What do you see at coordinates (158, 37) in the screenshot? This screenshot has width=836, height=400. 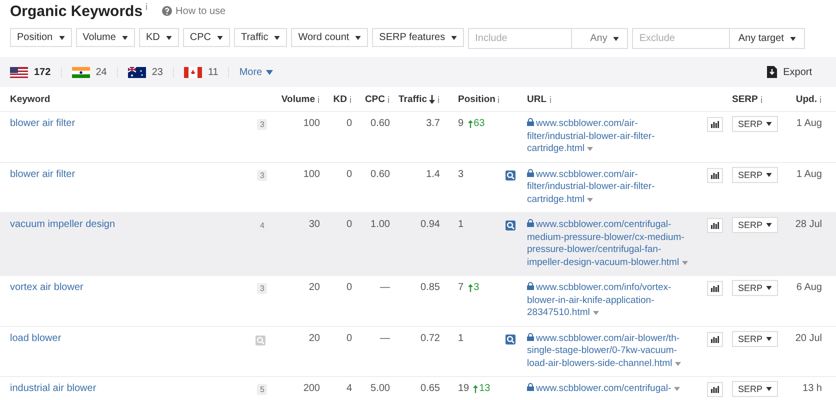 I see `filter-dropdown: KD` at bounding box center [158, 37].